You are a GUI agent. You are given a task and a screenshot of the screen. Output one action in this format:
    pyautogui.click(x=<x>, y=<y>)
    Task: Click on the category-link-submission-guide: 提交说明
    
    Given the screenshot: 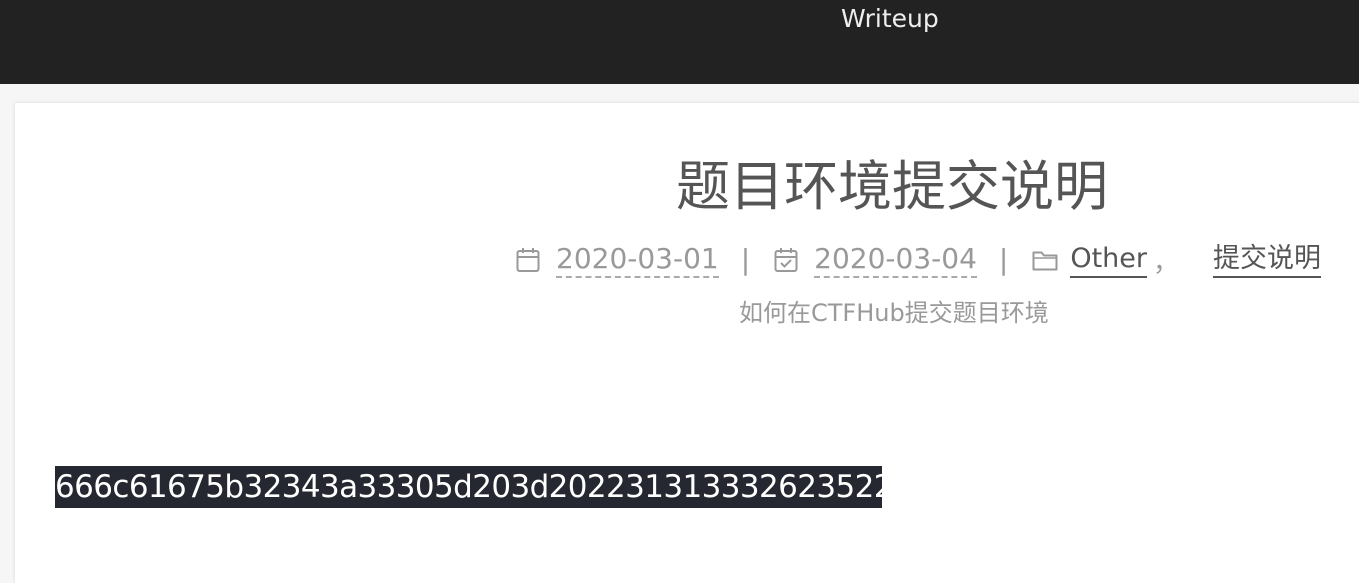 What is the action you would take?
    pyautogui.click(x=1267, y=260)
    